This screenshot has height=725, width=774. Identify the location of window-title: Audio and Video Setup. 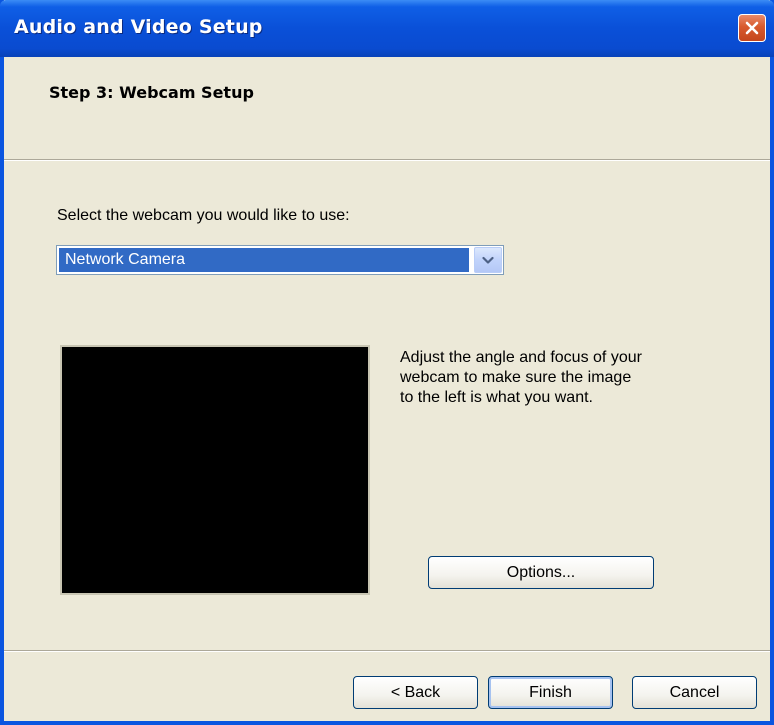
(138, 27).